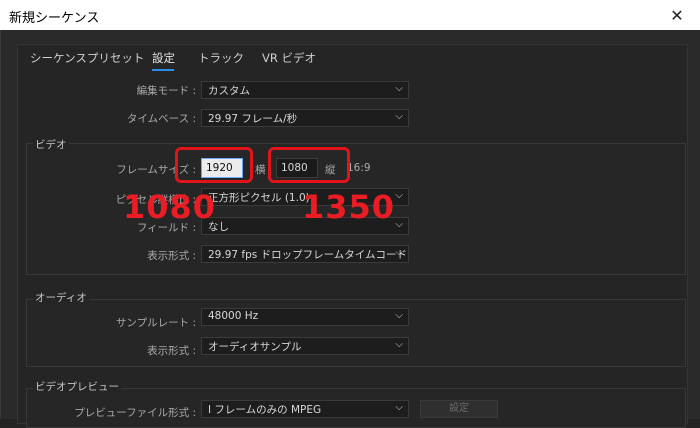  Describe the element at coordinates (163, 58) in the screenshot. I see `tab-settings: 設定` at that location.